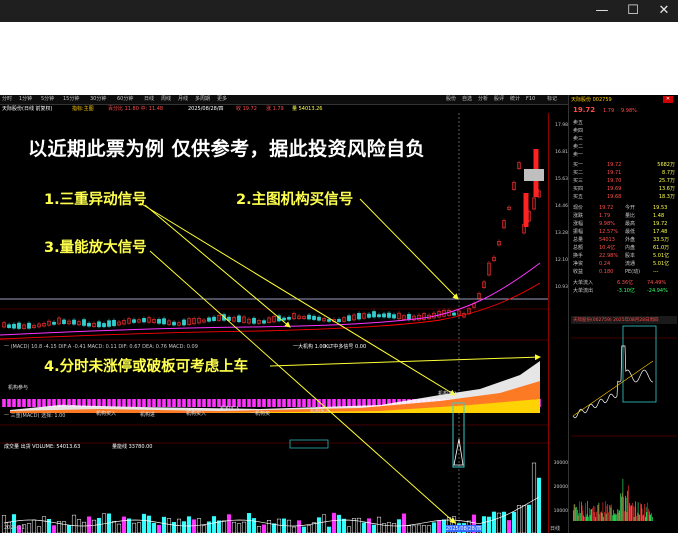 This screenshot has height=533, width=678. What do you see at coordinates (98, 99) in the screenshot?
I see `period-tab: 30分钟` at bounding box center [98, 99].